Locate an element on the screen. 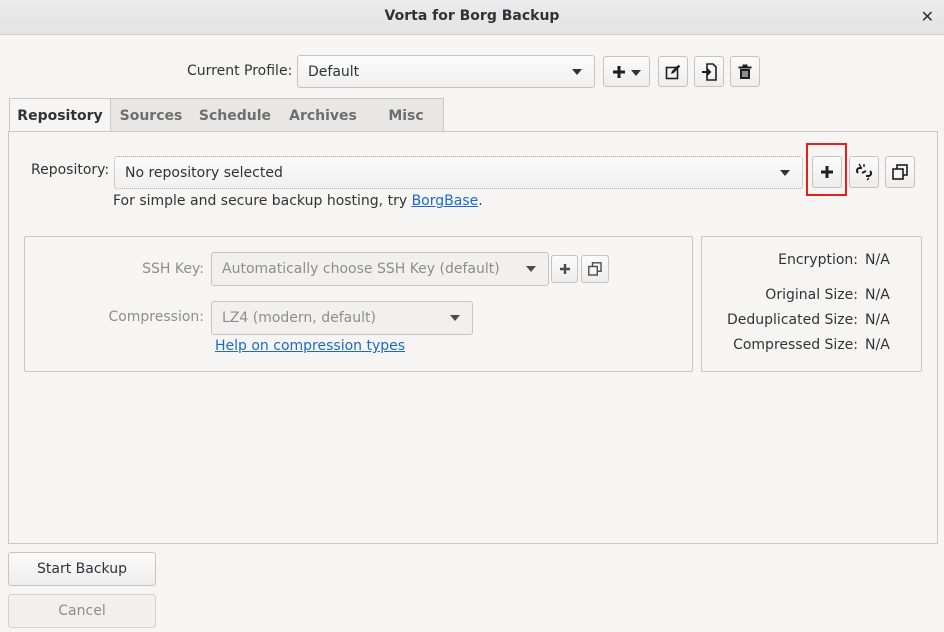 Image resolution: width=944 pixels, height=632 pixels. add-profile-button is located at coordinates (626, 71).